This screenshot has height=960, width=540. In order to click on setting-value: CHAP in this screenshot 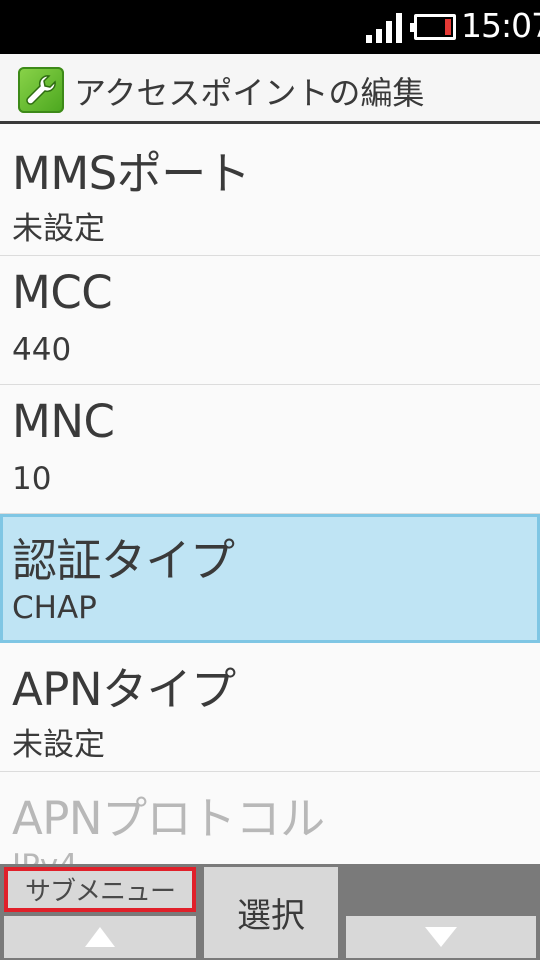, I will do `click(54, 608)`.